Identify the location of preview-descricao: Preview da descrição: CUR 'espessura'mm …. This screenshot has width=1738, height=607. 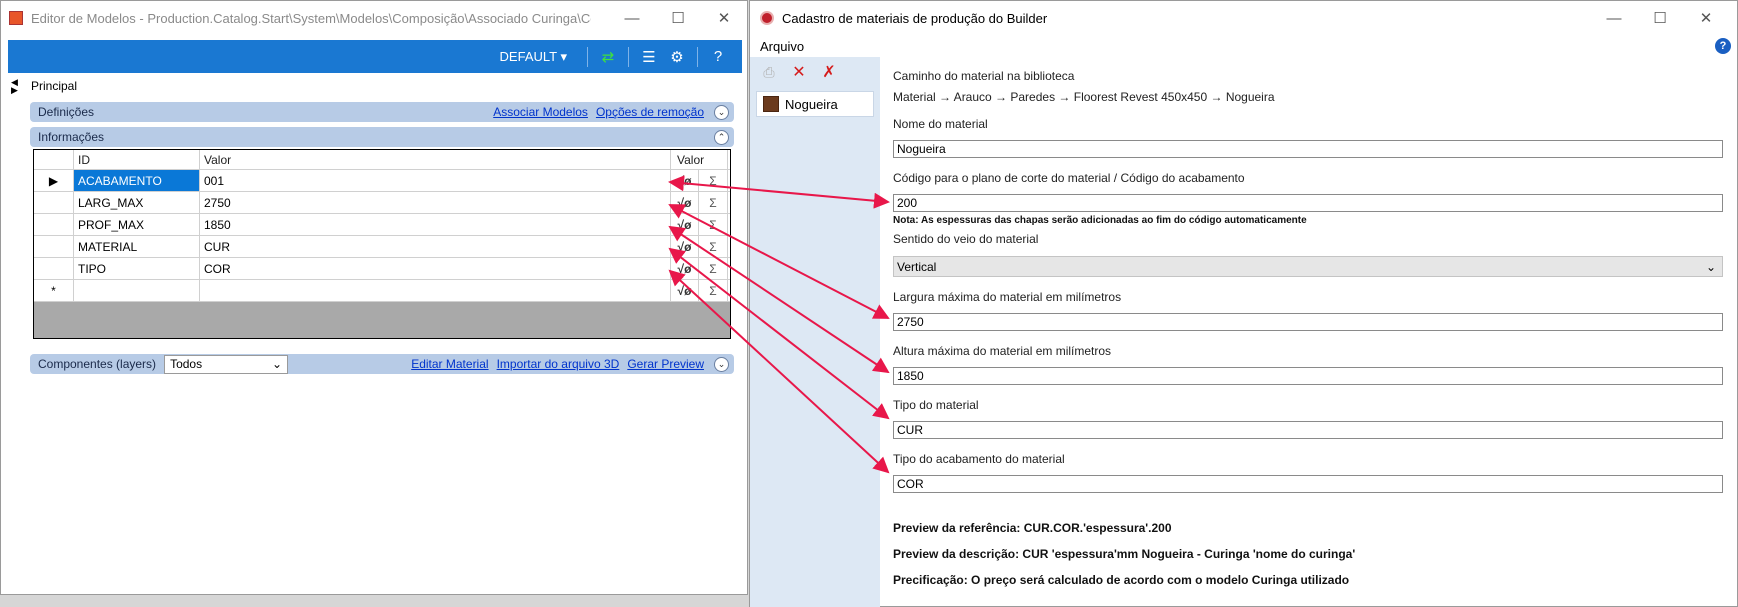
(1124, 554).